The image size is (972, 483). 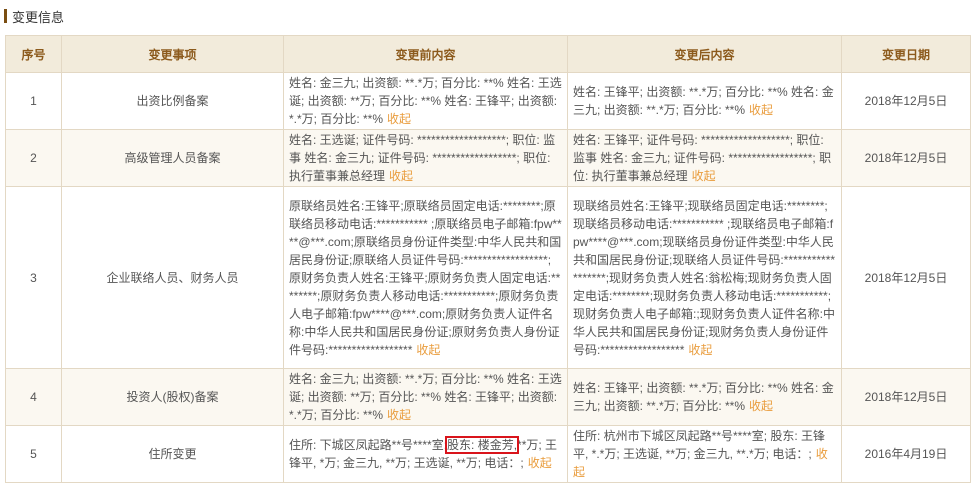 What do you see at coordinates (906, 454) in the screenshot?
I see `row-date: 2016年4月19日` at bounding box center [906, 454].